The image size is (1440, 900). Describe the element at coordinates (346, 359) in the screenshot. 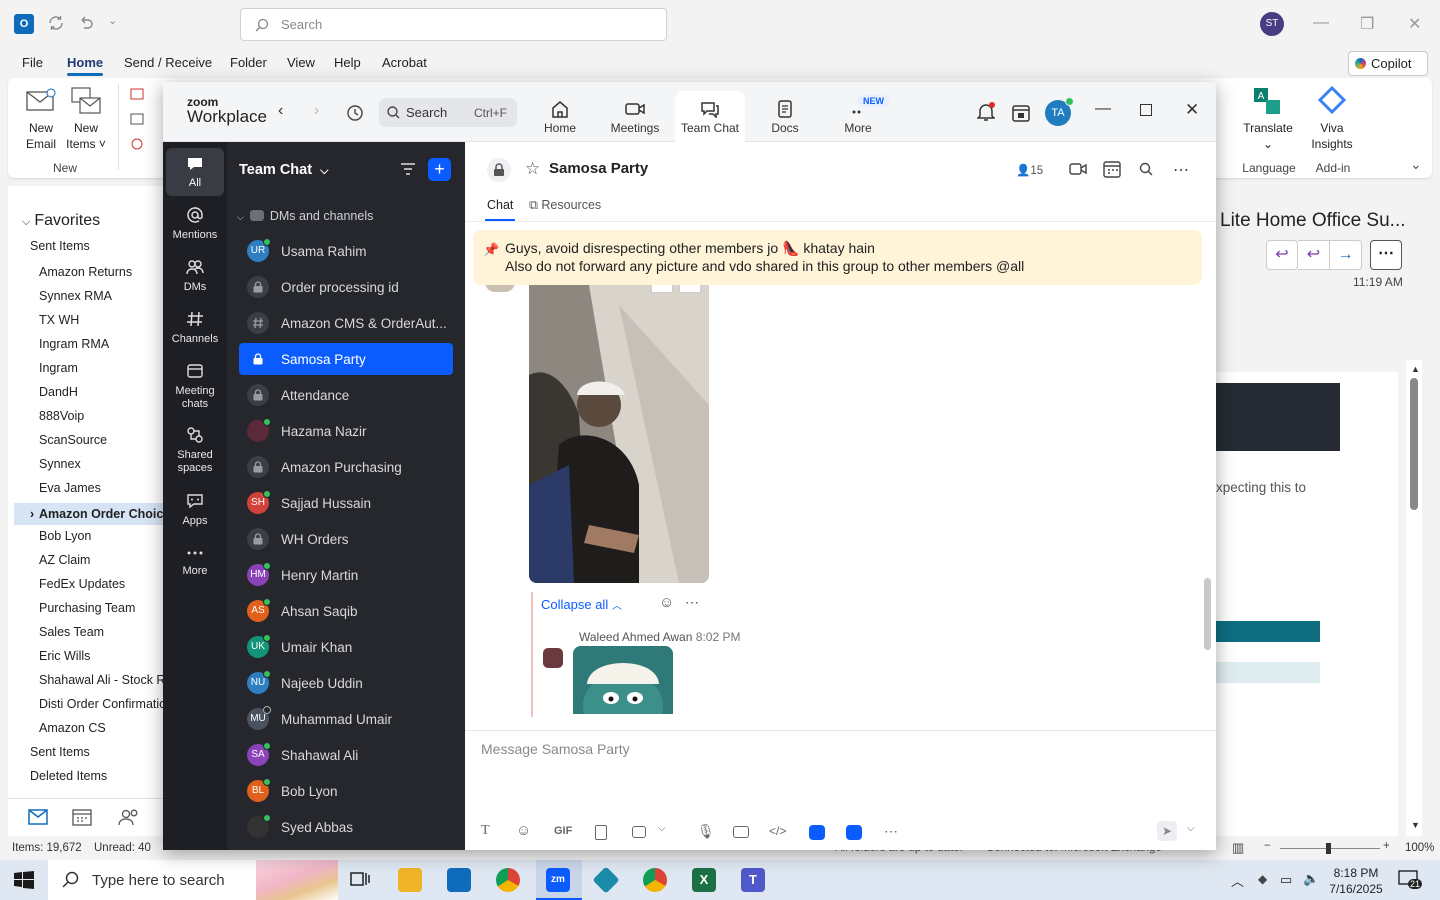

I see `channel-item: Samosa Party` at that location.